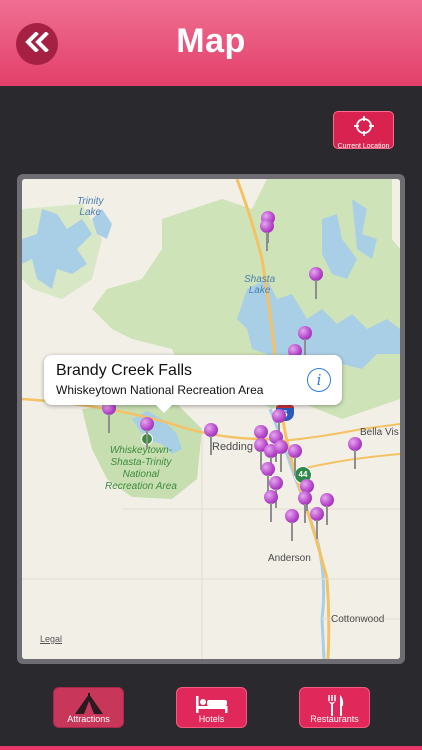  What do you see at coordinates (334, 705) in the screenshot?
I see `fork-knife-icon` at bounding box center [334, 705].